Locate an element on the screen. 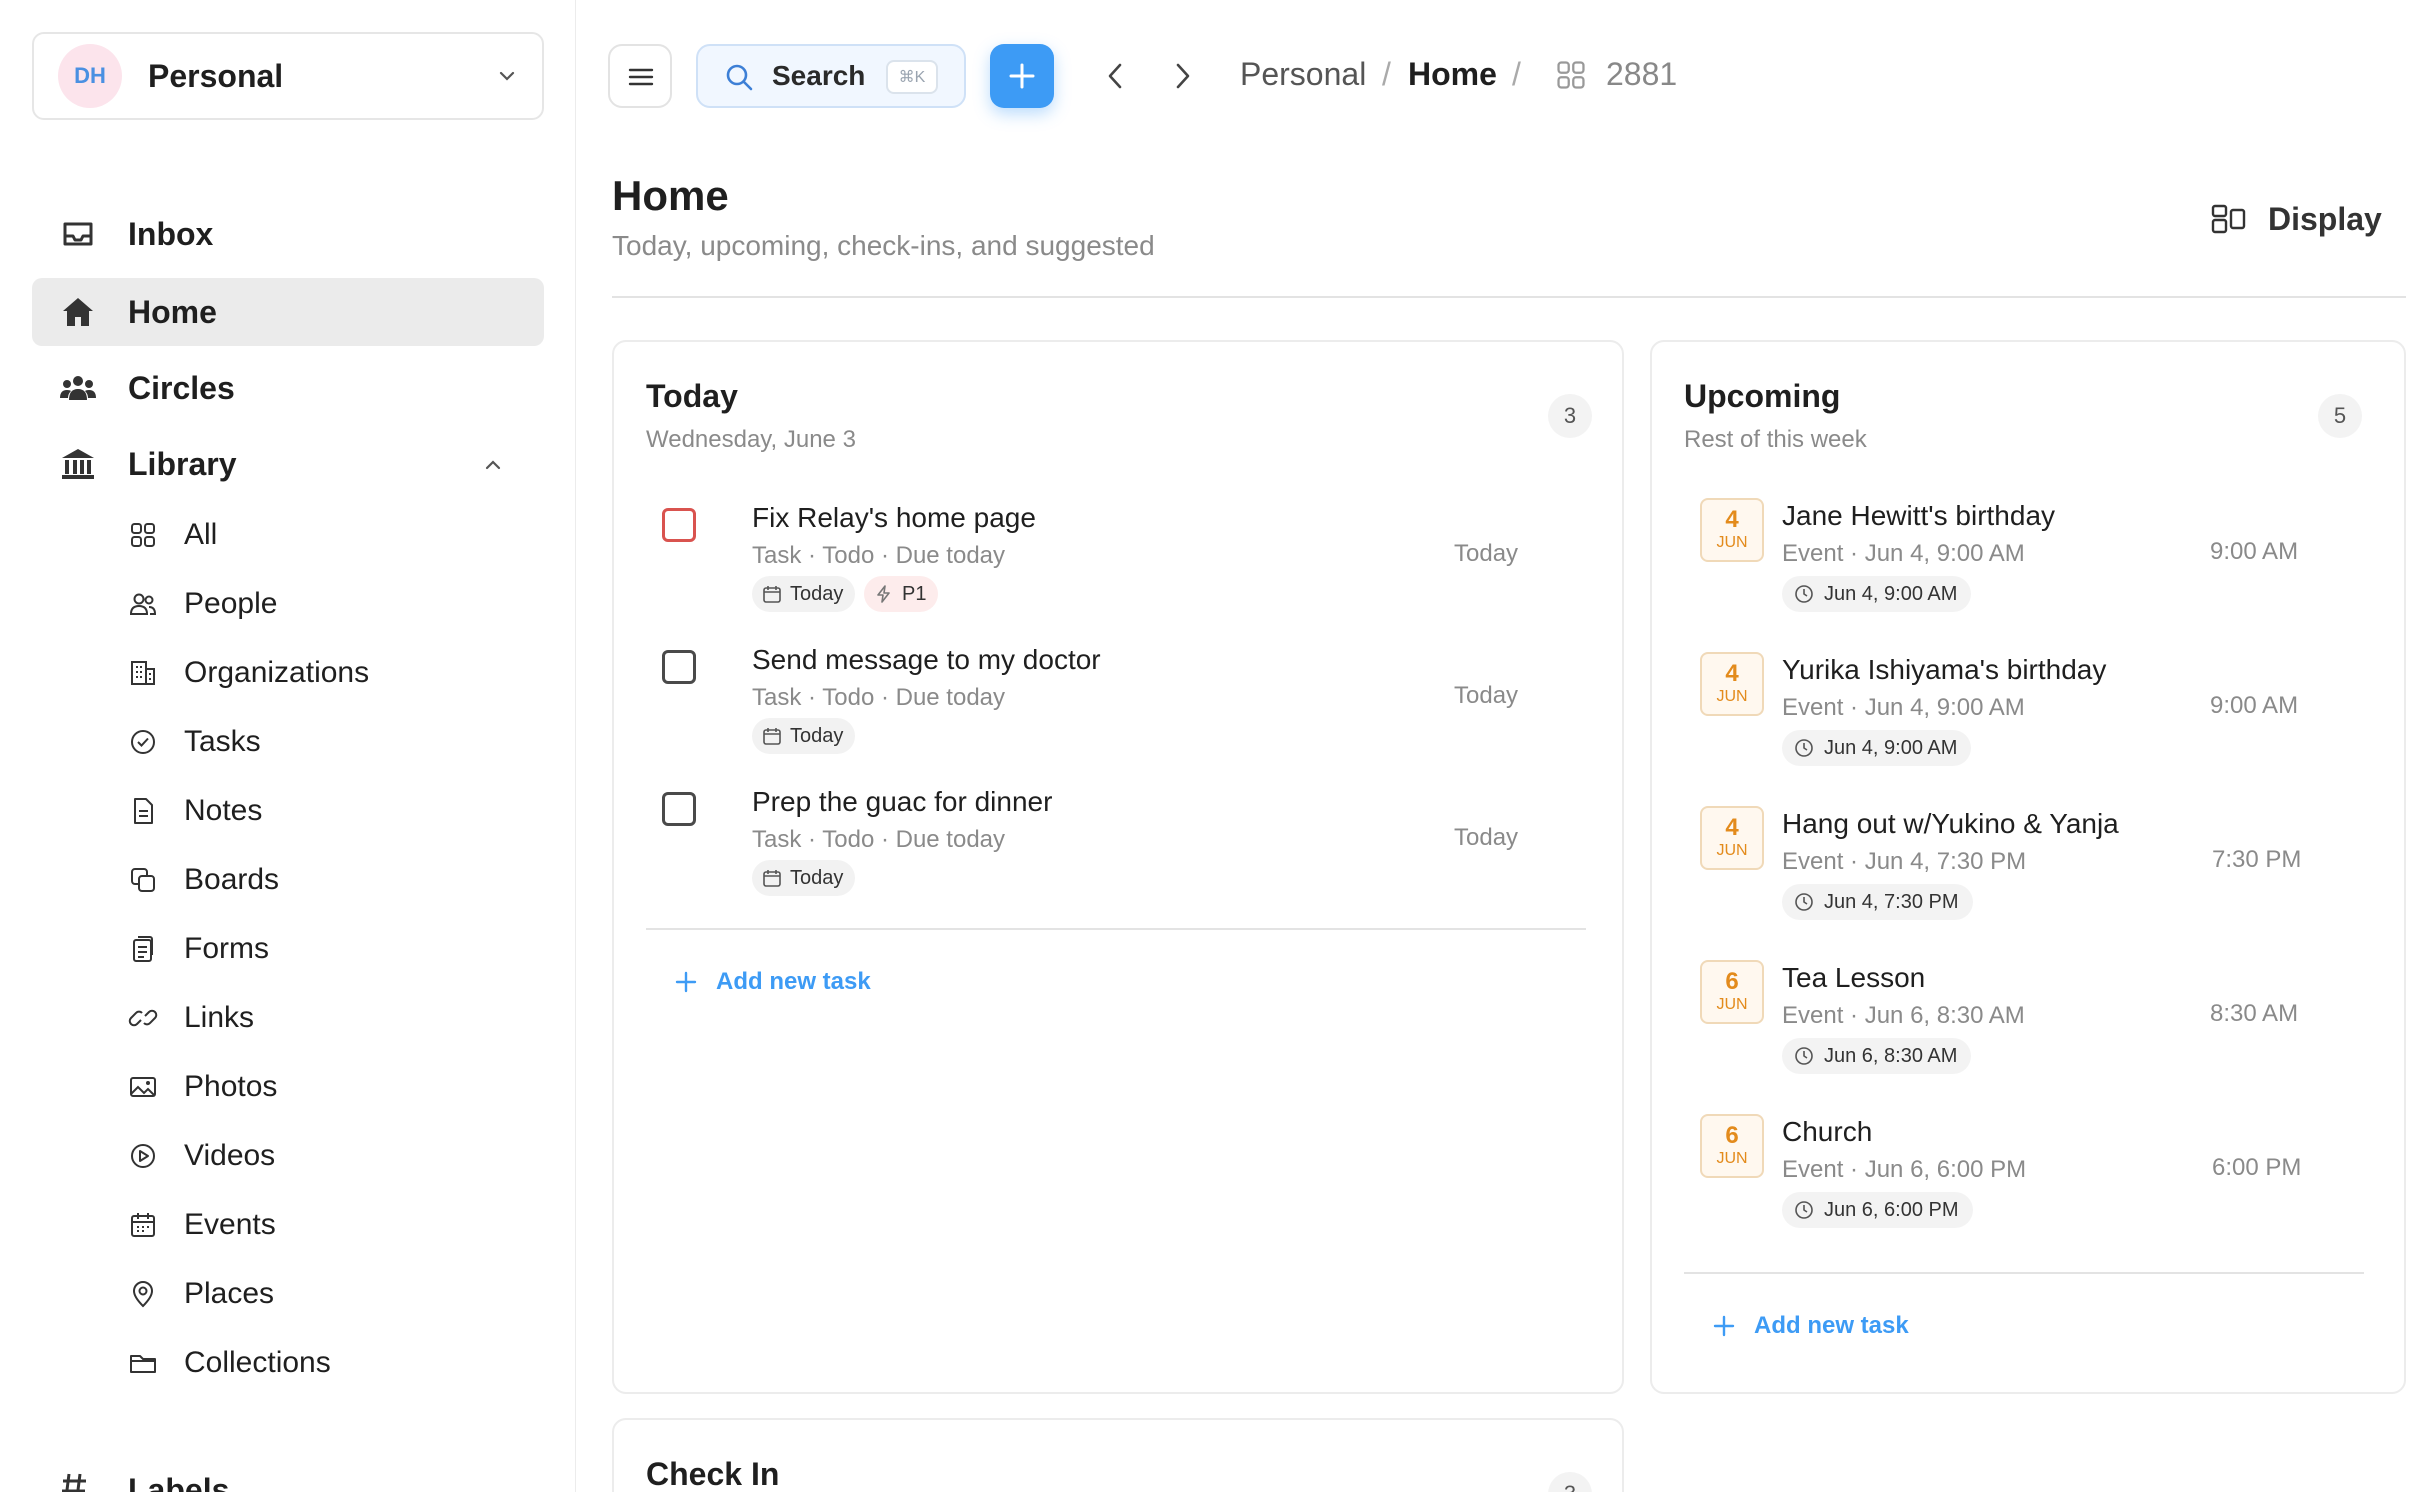  add-task-label: Add new task is located at coordinates (793, 981).